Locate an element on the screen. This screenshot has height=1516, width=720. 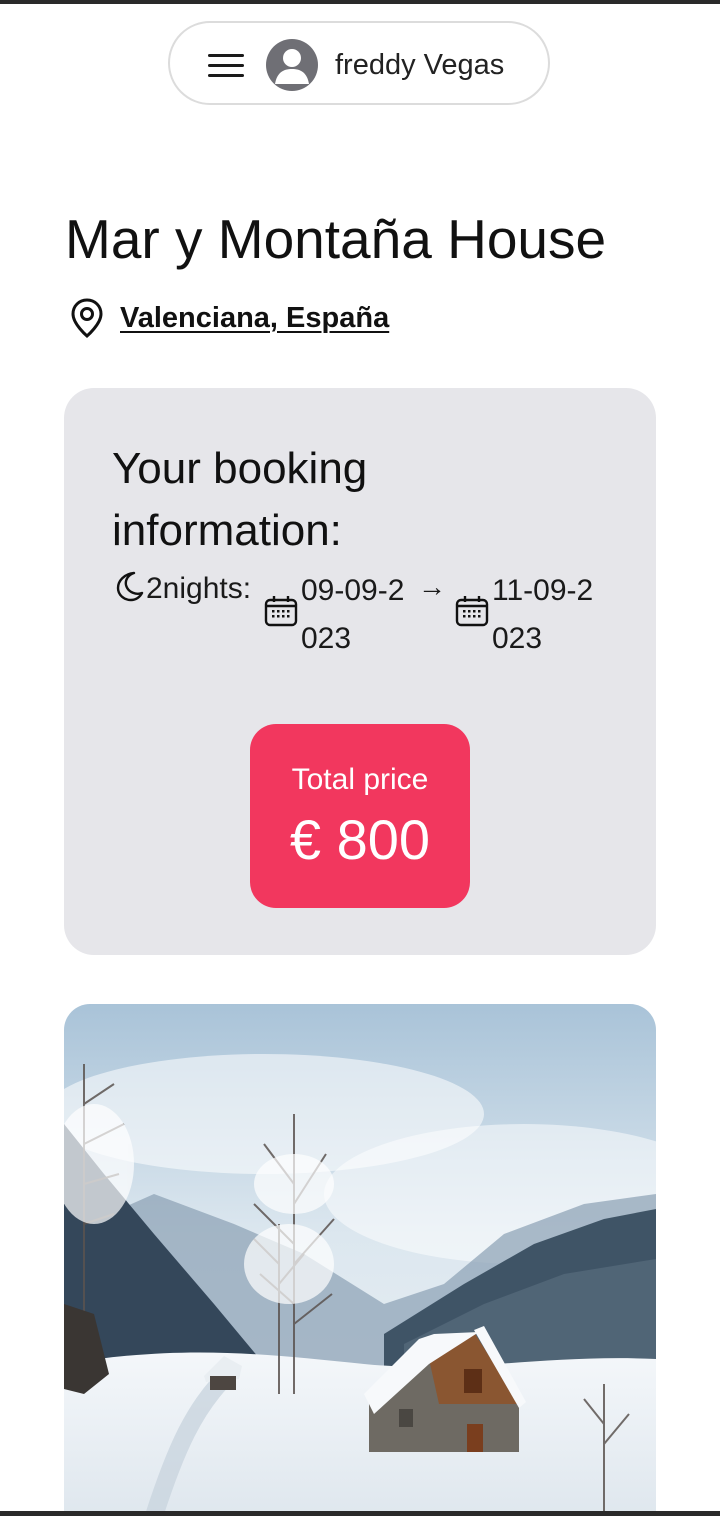
stay-dates-row: 2nights: 09-09-2023 → 11-09-2023 is located at coordinates (372, 613).